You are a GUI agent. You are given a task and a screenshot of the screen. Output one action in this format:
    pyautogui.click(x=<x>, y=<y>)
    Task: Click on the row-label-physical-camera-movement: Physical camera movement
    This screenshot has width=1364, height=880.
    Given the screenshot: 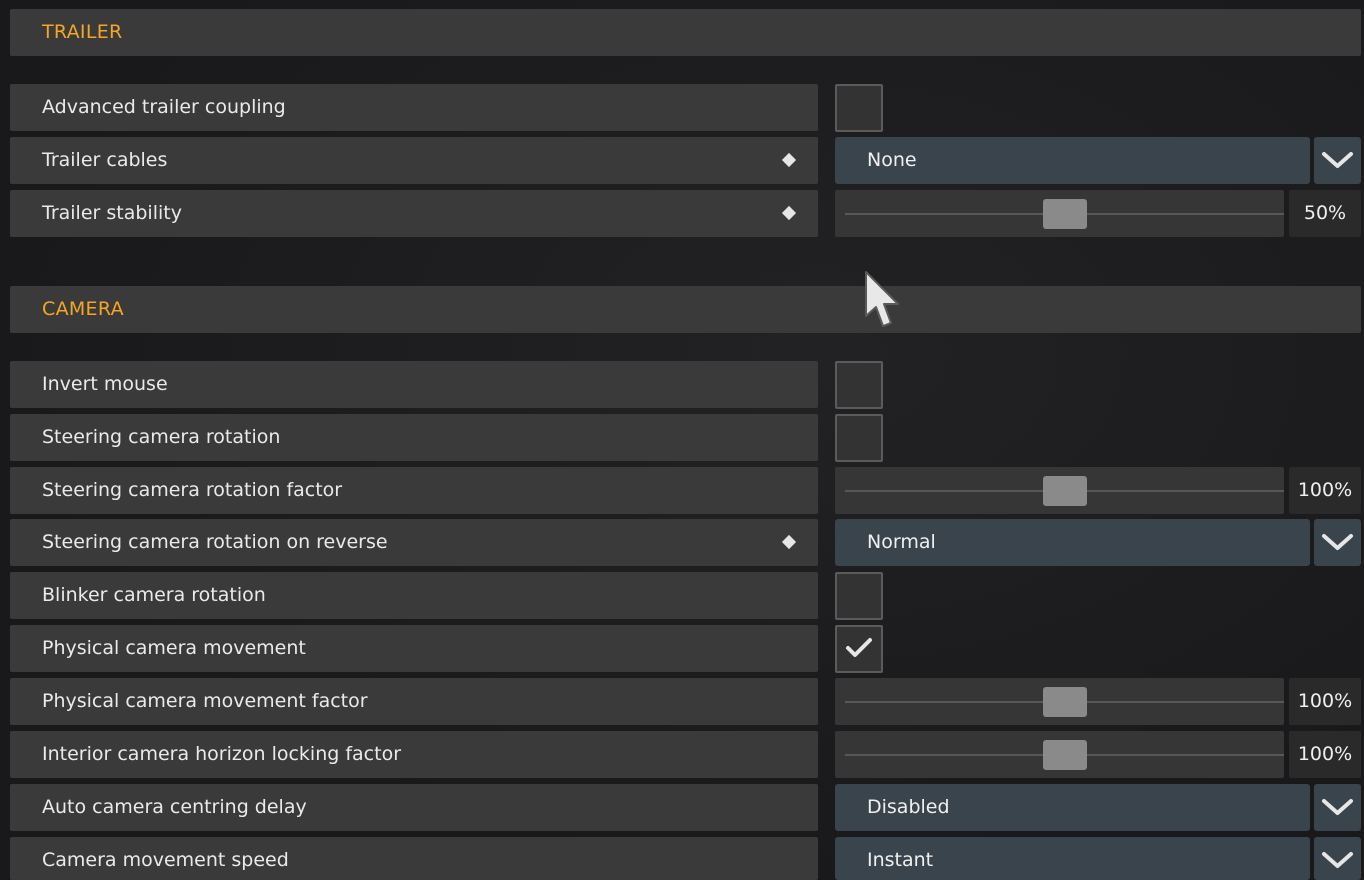 What is the action you would take?
    pyautogui.click(x=414, y=648)
    